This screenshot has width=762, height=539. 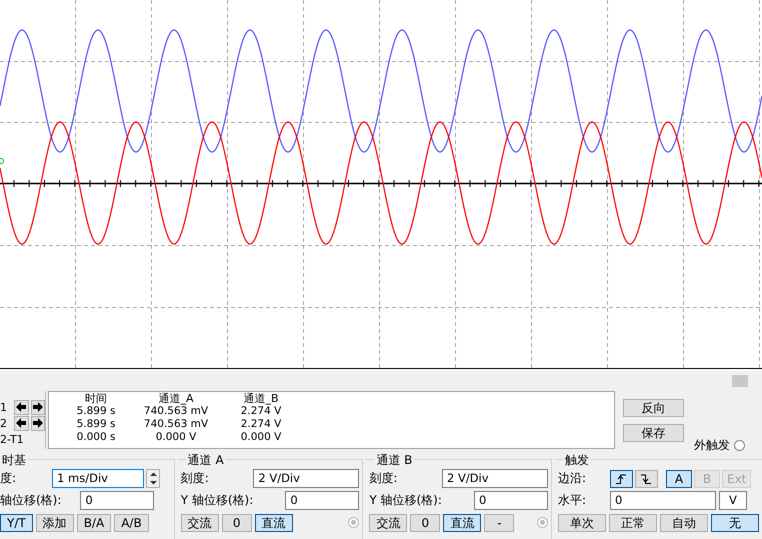 I want to click on trigger-mode-button: 正常, so click(x=632, y=523).